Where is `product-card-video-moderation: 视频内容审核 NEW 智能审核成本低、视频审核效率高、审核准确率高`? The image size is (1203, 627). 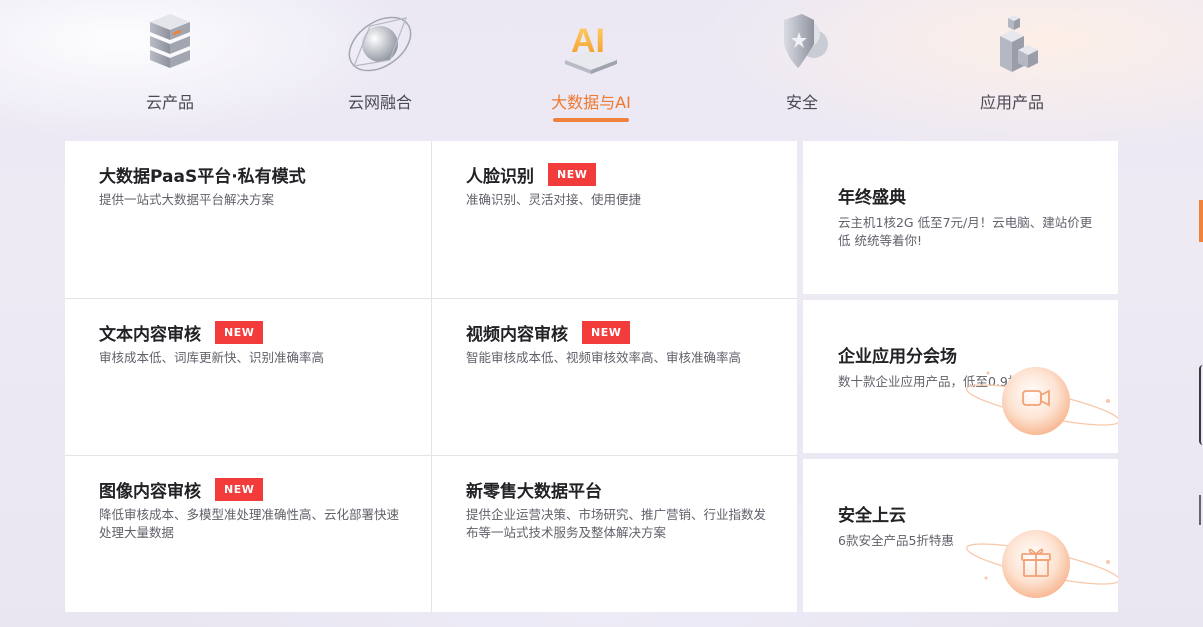 product-card-video-moderation: 视频内容审核 NEW 智能审核成本低、视频审核效率高、审核准确率高 is located at coordinates (614, 376).